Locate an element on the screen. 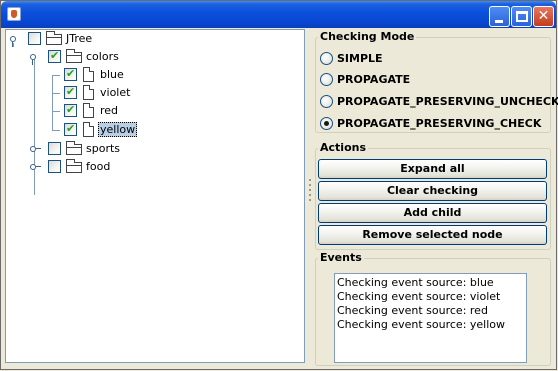 This screenshot has height=371, width=558. clear-checking-button: Clear checking is located at coordinates (432, 191).